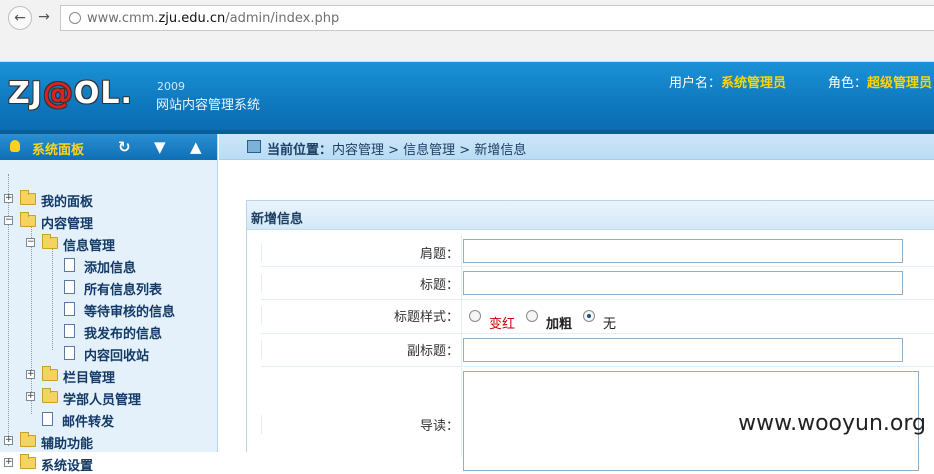 Image resolution: width=934 pixels, height=474 pixels. What do you see at coordinates (397, 150) in the screenshot?
I see `breadcrumb-text: 当前位置：内容管理 > 信息管理 > 新增信息` at bounding box center [397, 150].